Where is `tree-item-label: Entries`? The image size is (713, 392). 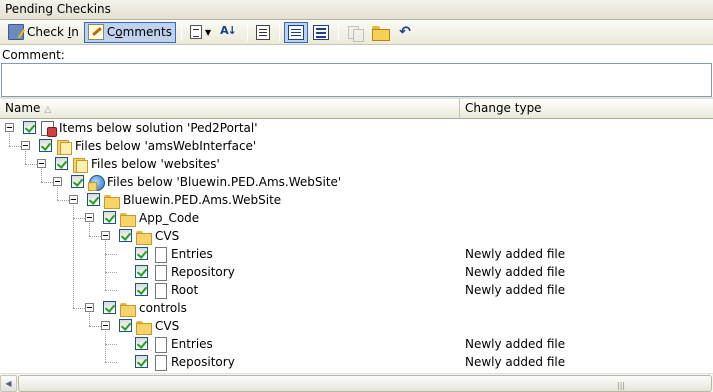 tree-item-label: Entries is located at coordinates (192, 254).